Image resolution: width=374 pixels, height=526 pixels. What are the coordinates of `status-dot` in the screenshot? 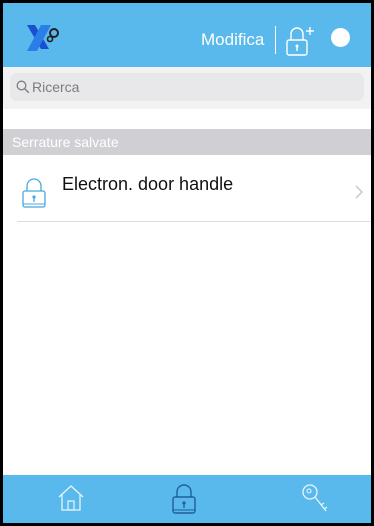 It's located at (340, 37).